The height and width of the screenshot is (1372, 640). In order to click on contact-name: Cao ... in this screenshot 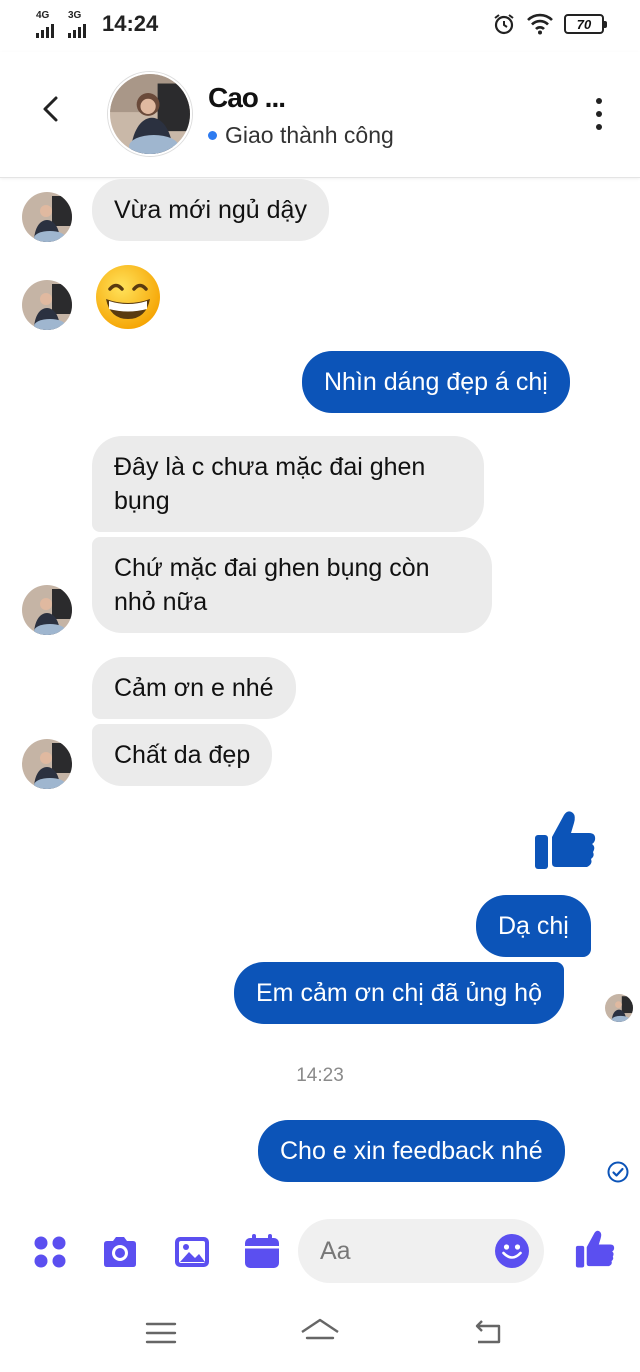, I will do `click(247, 97)`.